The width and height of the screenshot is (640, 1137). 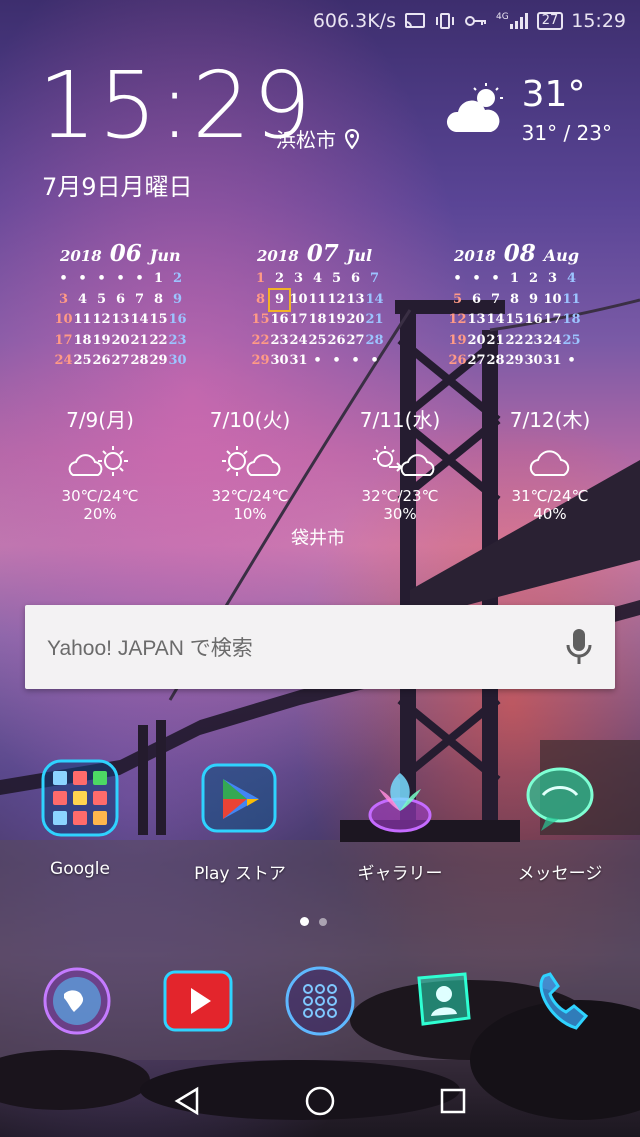 I want to click on back-button, so click(x=187, y=1101).